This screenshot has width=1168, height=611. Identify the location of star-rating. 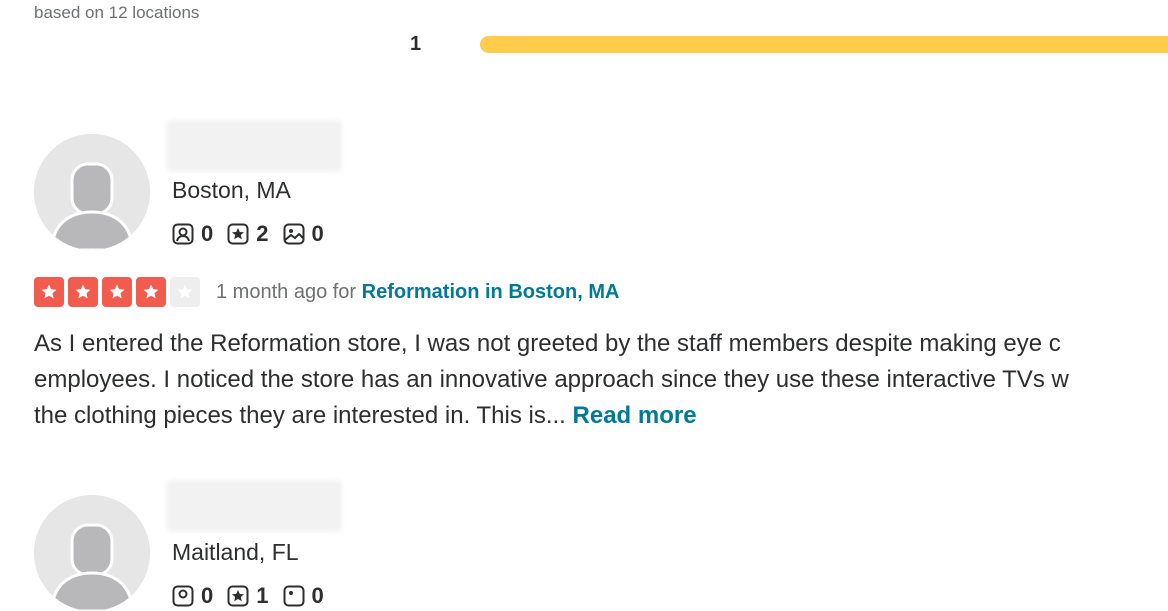
(119, 292).